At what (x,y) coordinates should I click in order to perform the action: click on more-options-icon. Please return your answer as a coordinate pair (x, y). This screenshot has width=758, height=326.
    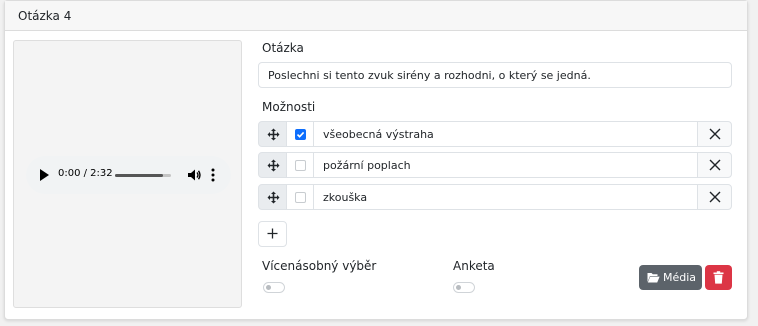
    Looking at the image, I should click on (213, 175).